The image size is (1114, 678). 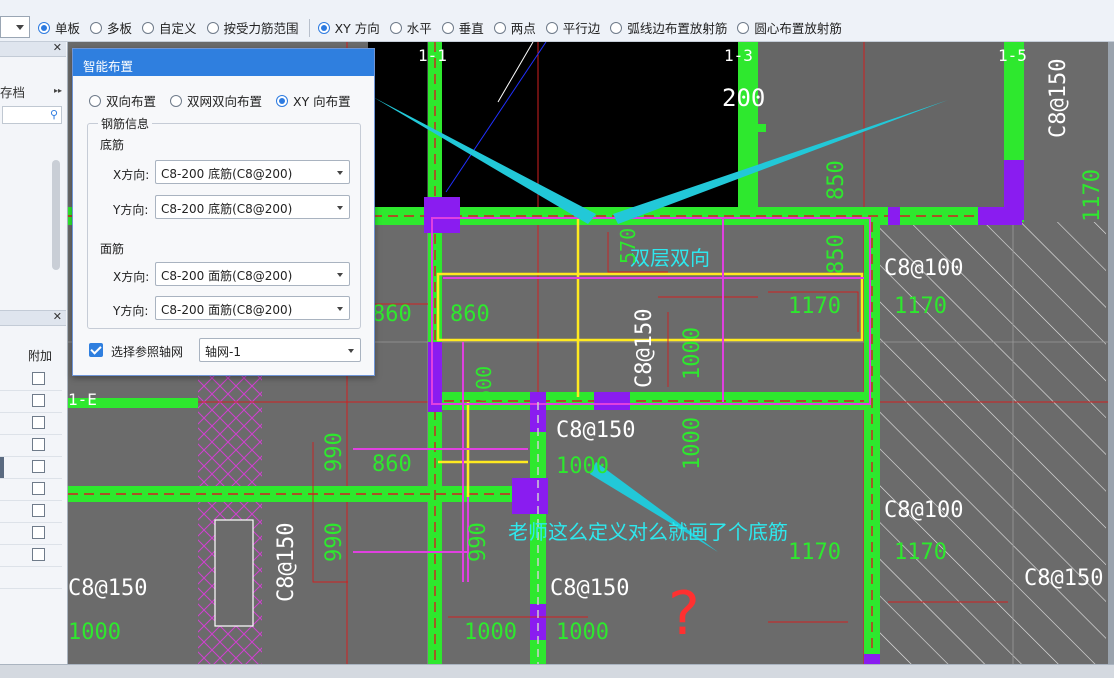 What do you see at coordinates (59, 27) in the screenshot?
I see `option-single-board: 单板` at bounding box center [59, 27].